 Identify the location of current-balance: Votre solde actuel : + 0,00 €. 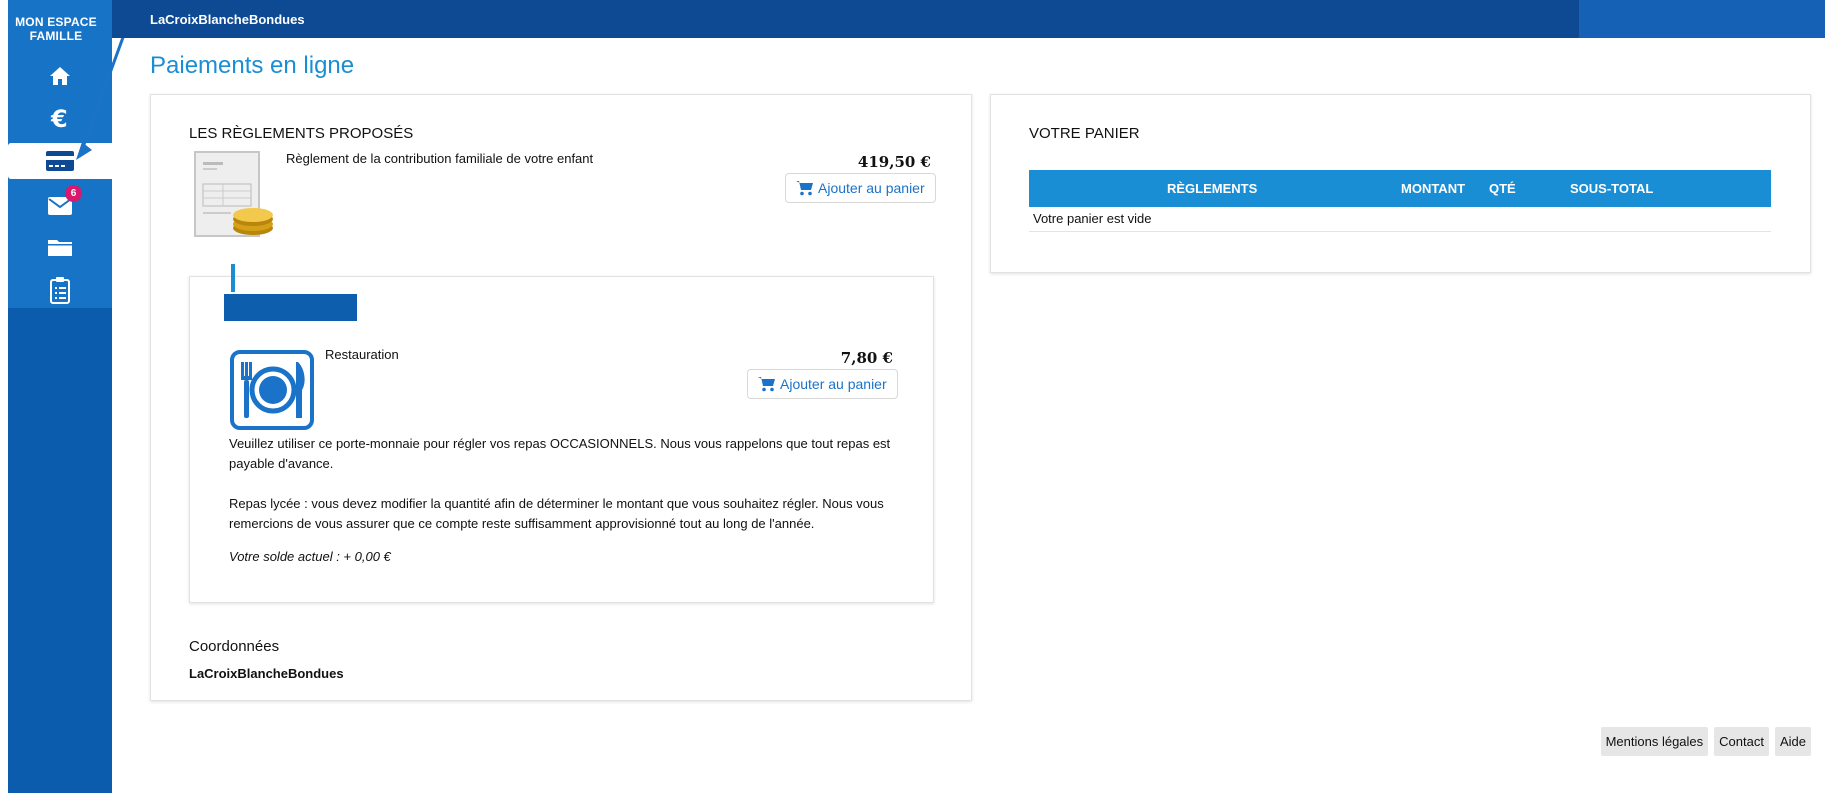
(310, 556).